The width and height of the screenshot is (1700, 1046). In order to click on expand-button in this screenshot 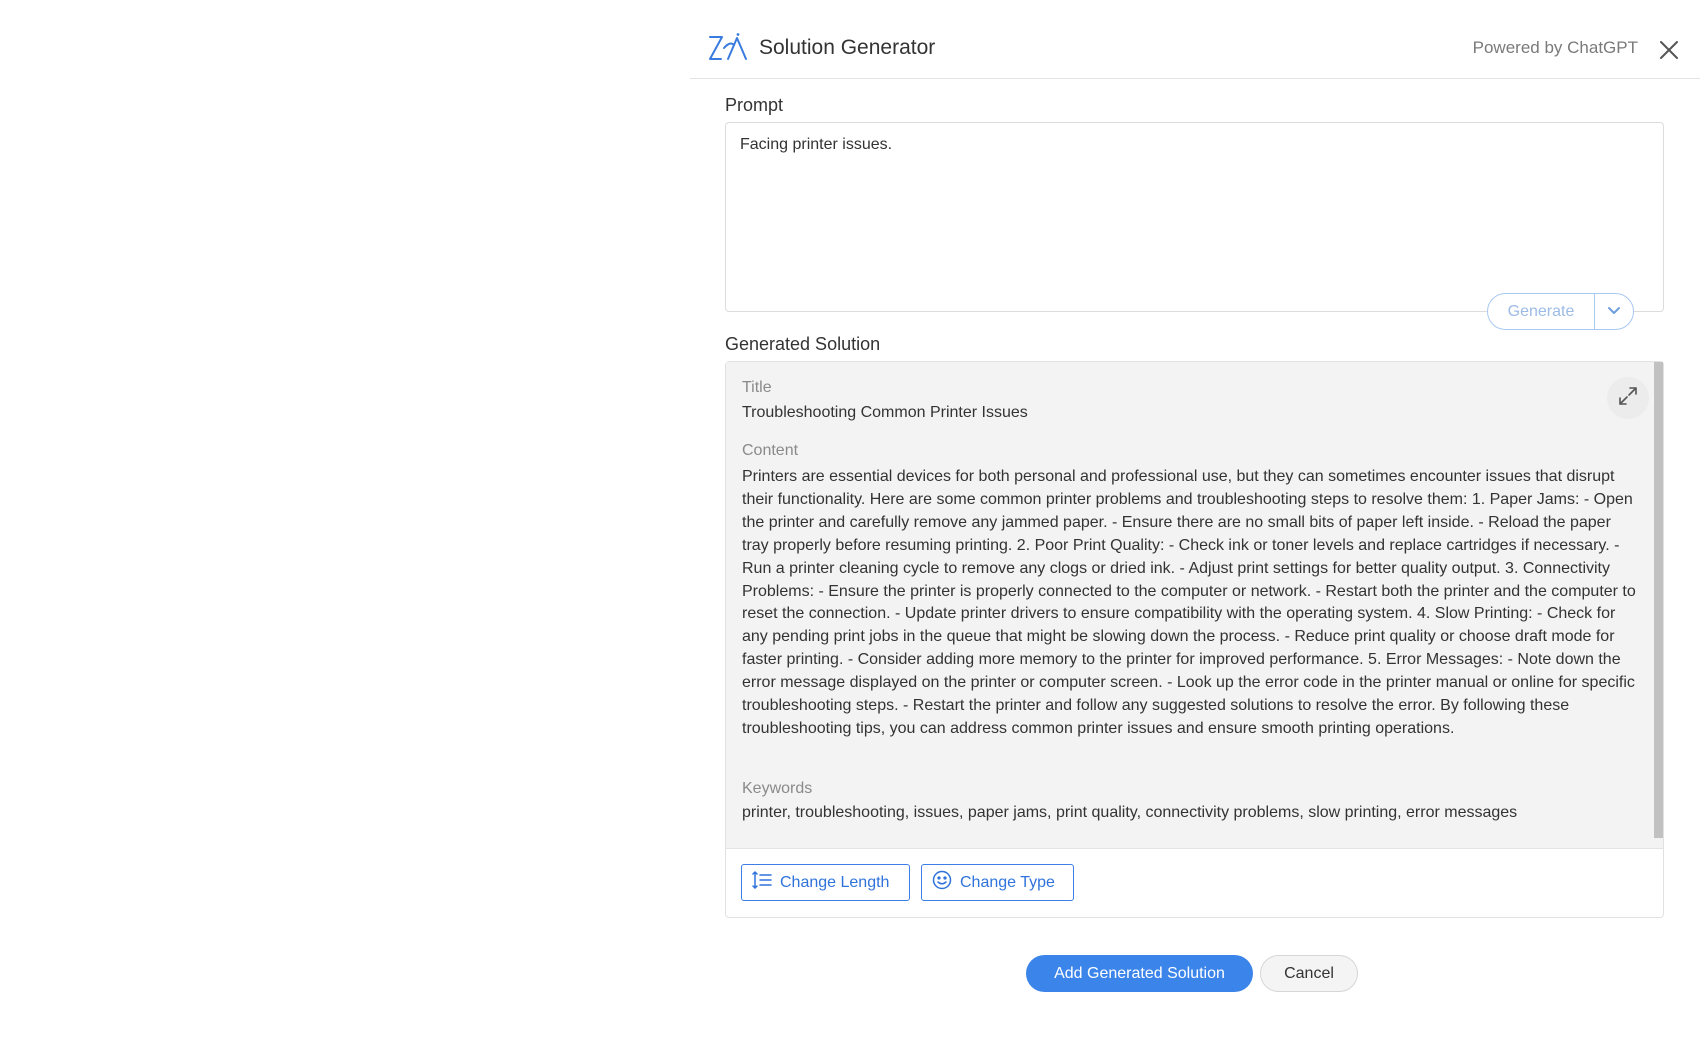, I will do `click(1628, 398)`.